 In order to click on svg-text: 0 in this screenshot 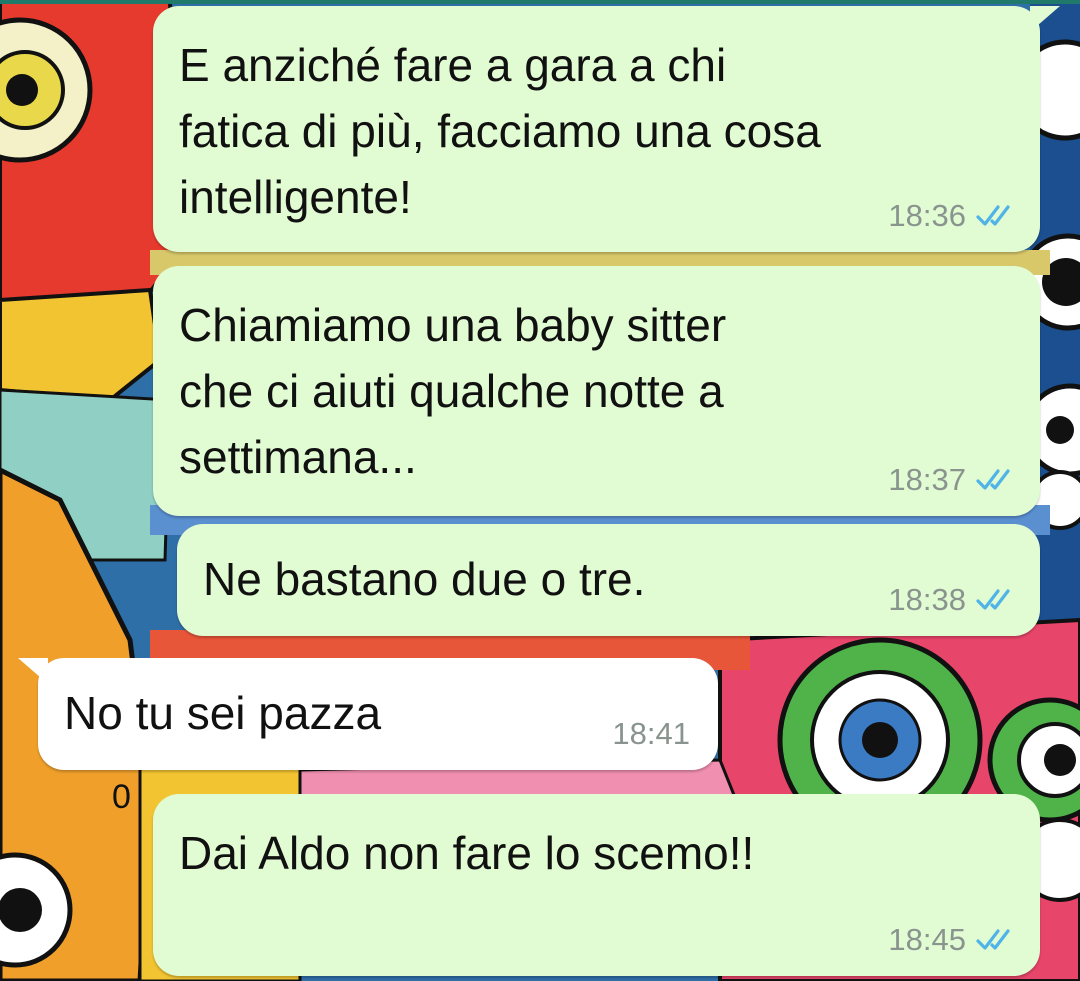, I will do `click(121, 797)`.